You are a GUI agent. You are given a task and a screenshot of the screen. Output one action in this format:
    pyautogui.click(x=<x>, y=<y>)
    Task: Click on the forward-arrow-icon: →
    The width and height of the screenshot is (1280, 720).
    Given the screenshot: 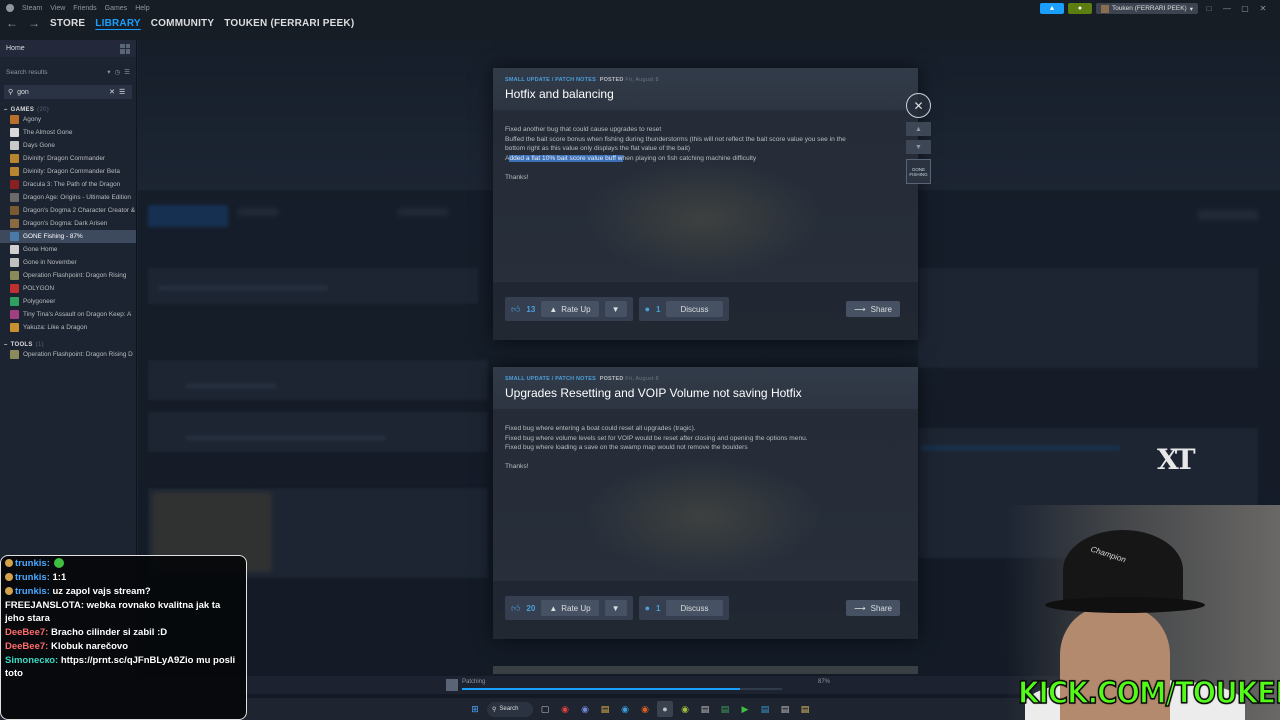 What is the action you would take?
    pyautogui.click(x=34, y=23)
    